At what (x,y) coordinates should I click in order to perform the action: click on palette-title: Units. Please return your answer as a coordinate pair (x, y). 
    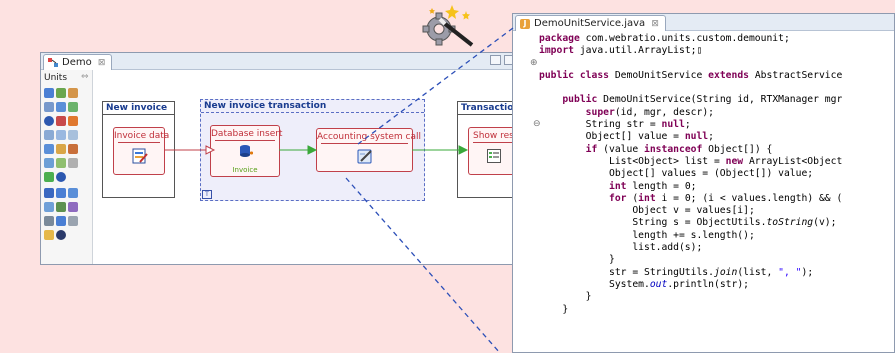
    Looking at the image, I should click on (56, 78).